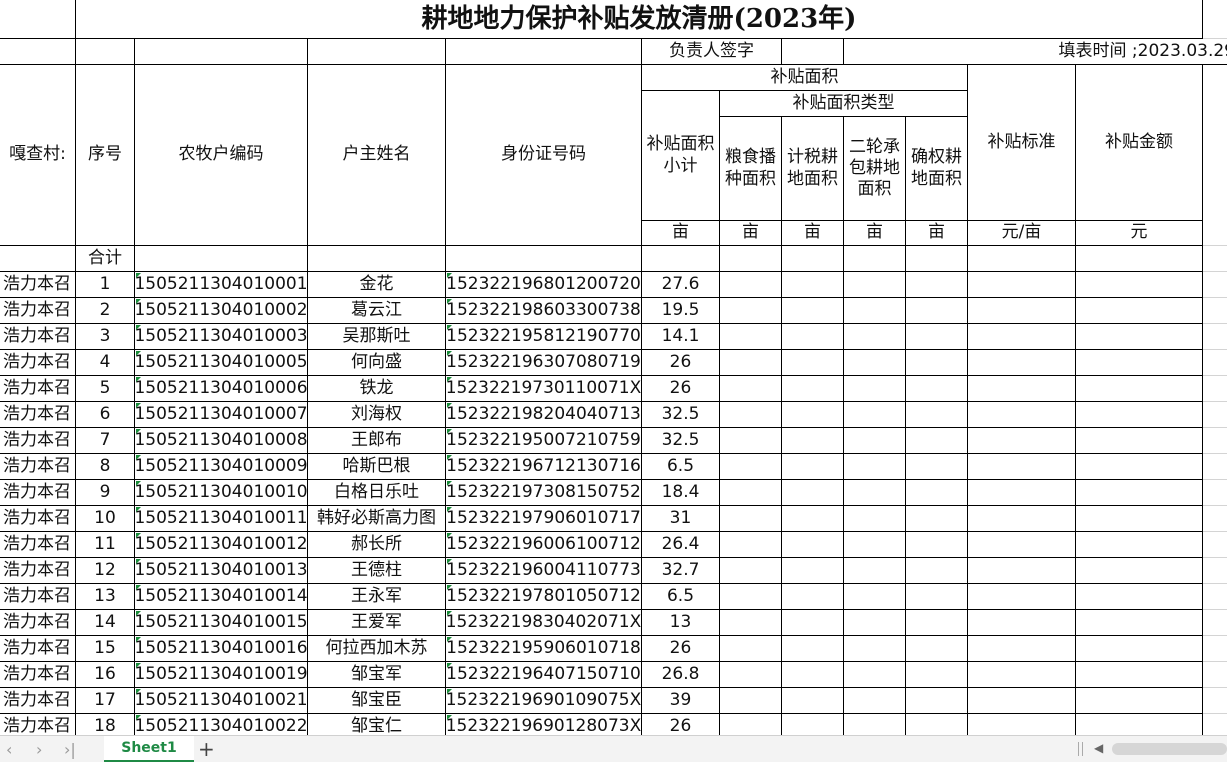 This screenshot has width=1227, height=762. I want to click on name-cell: 王爱军, so click(377, 623).